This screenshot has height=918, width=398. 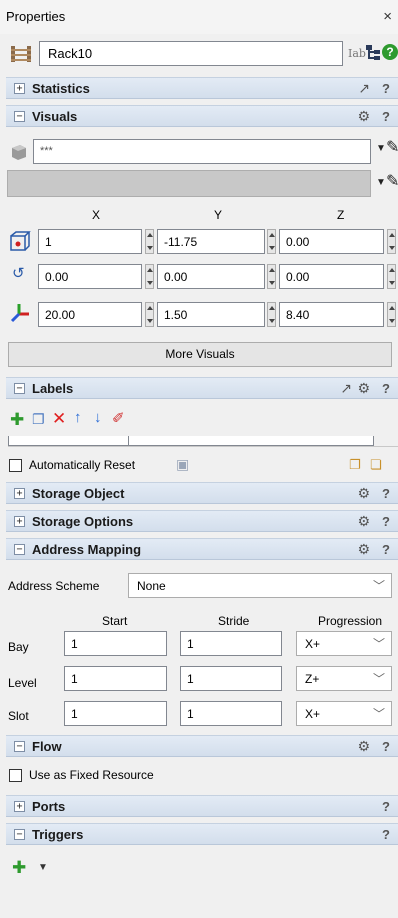 I want to click on size-z-field: 8.40, so click(x=331, y=314).